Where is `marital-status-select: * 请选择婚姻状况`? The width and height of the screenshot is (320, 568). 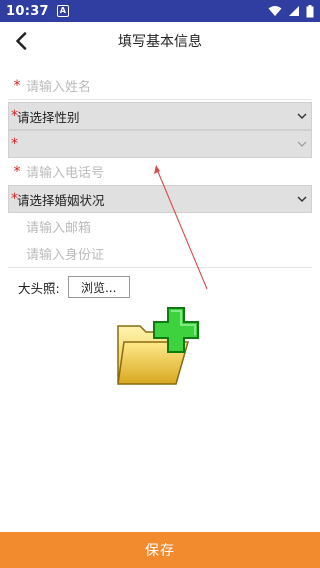
marital-status-select: * 请选择婚姻状况 is located at coordinates (160, 199).